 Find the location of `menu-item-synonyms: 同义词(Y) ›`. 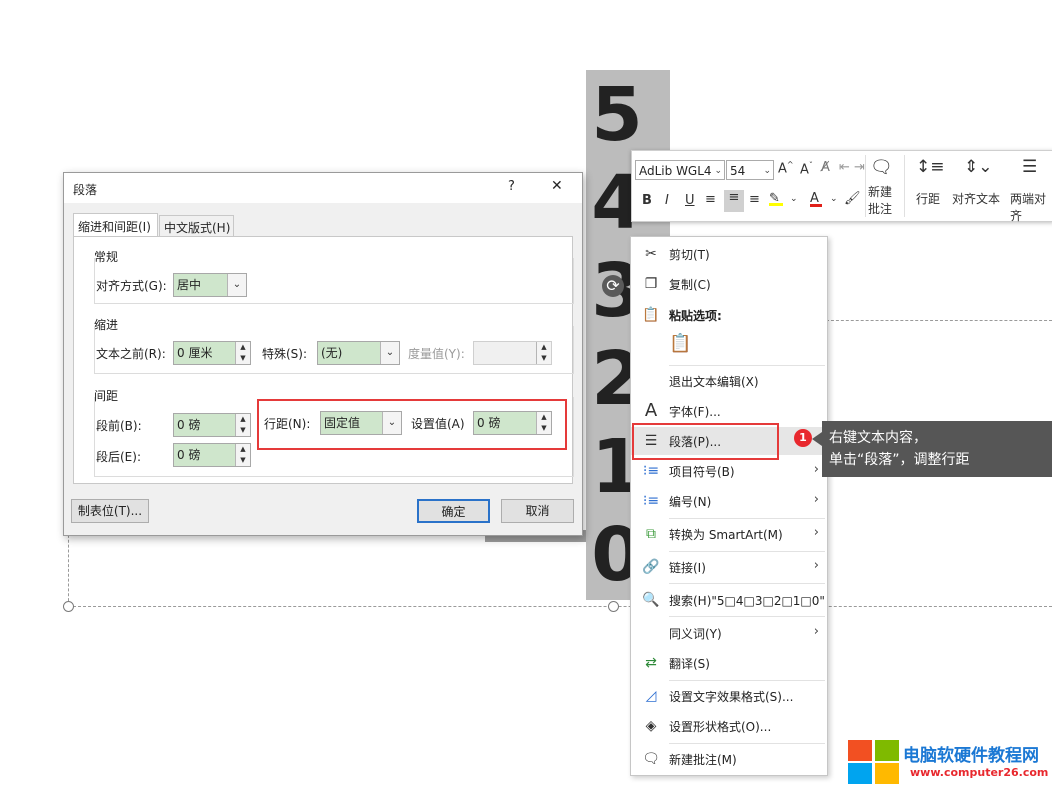

menu-item-synonyms: 同义词(Y) › is located at coordinates (729, 633).